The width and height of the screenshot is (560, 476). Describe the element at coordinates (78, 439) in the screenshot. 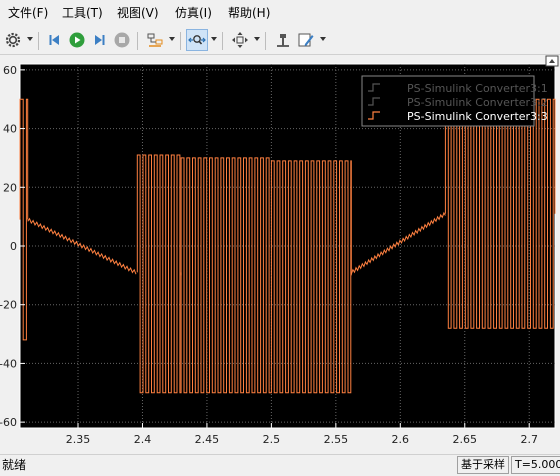

I see `x-tick-label: 2.35` at that location.